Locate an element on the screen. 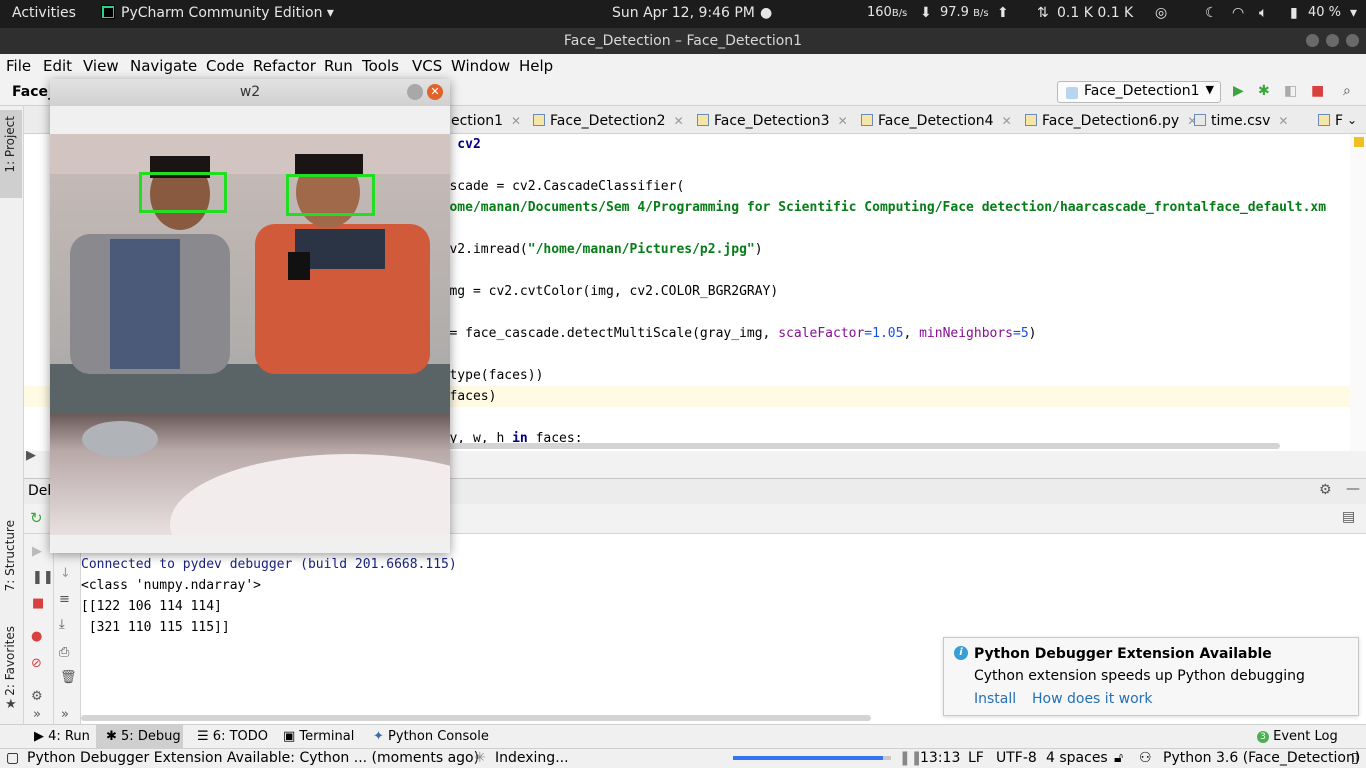  settings-icon: ⚙ is located at coordinates (37, 696).